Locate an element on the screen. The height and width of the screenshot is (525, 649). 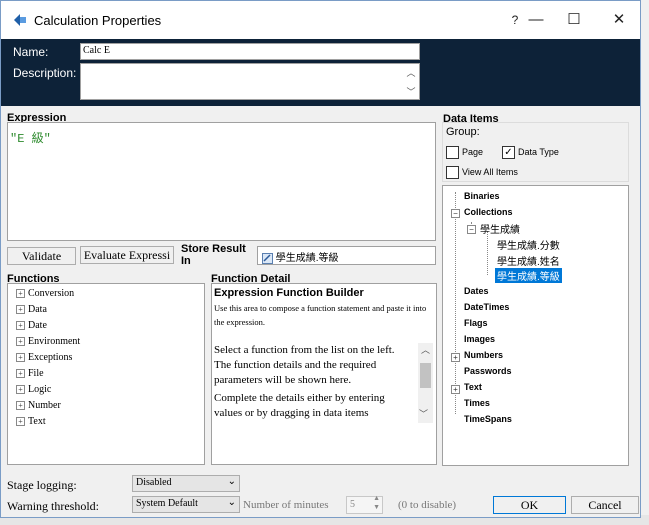
stage-logging-value: Disabled is located at coordinates (154, 482).